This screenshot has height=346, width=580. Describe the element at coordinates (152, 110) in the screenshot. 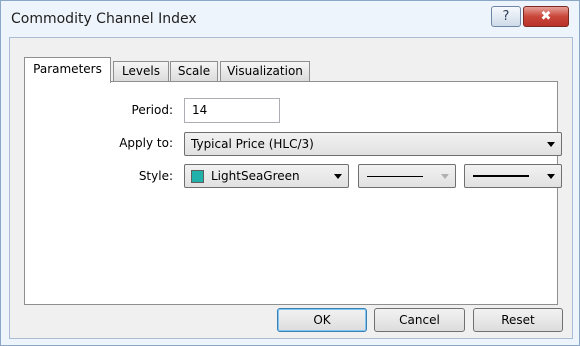

I see `period-label: Period:` at that location.